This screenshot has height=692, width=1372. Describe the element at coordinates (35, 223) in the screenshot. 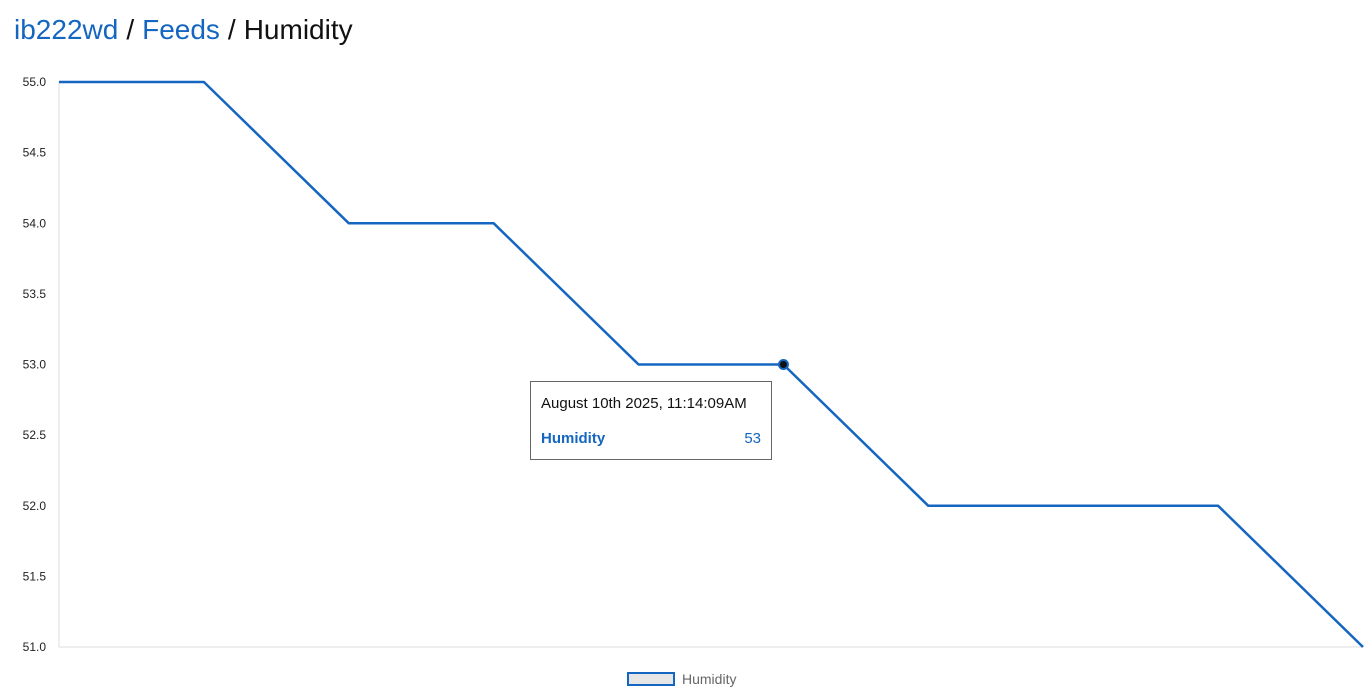

I see `y-tick-label: 54.0` at that location.